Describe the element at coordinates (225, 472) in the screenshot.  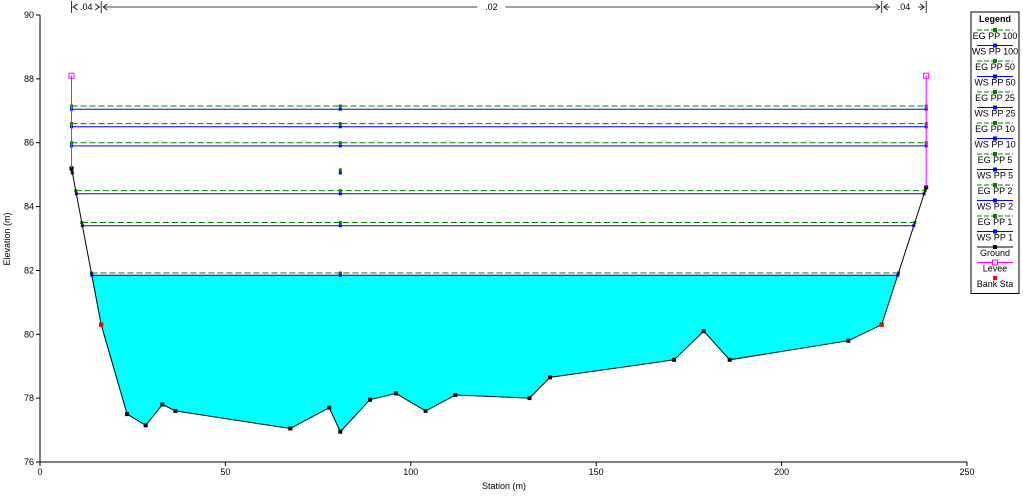
I see `x-tick-label: 50` at that location.